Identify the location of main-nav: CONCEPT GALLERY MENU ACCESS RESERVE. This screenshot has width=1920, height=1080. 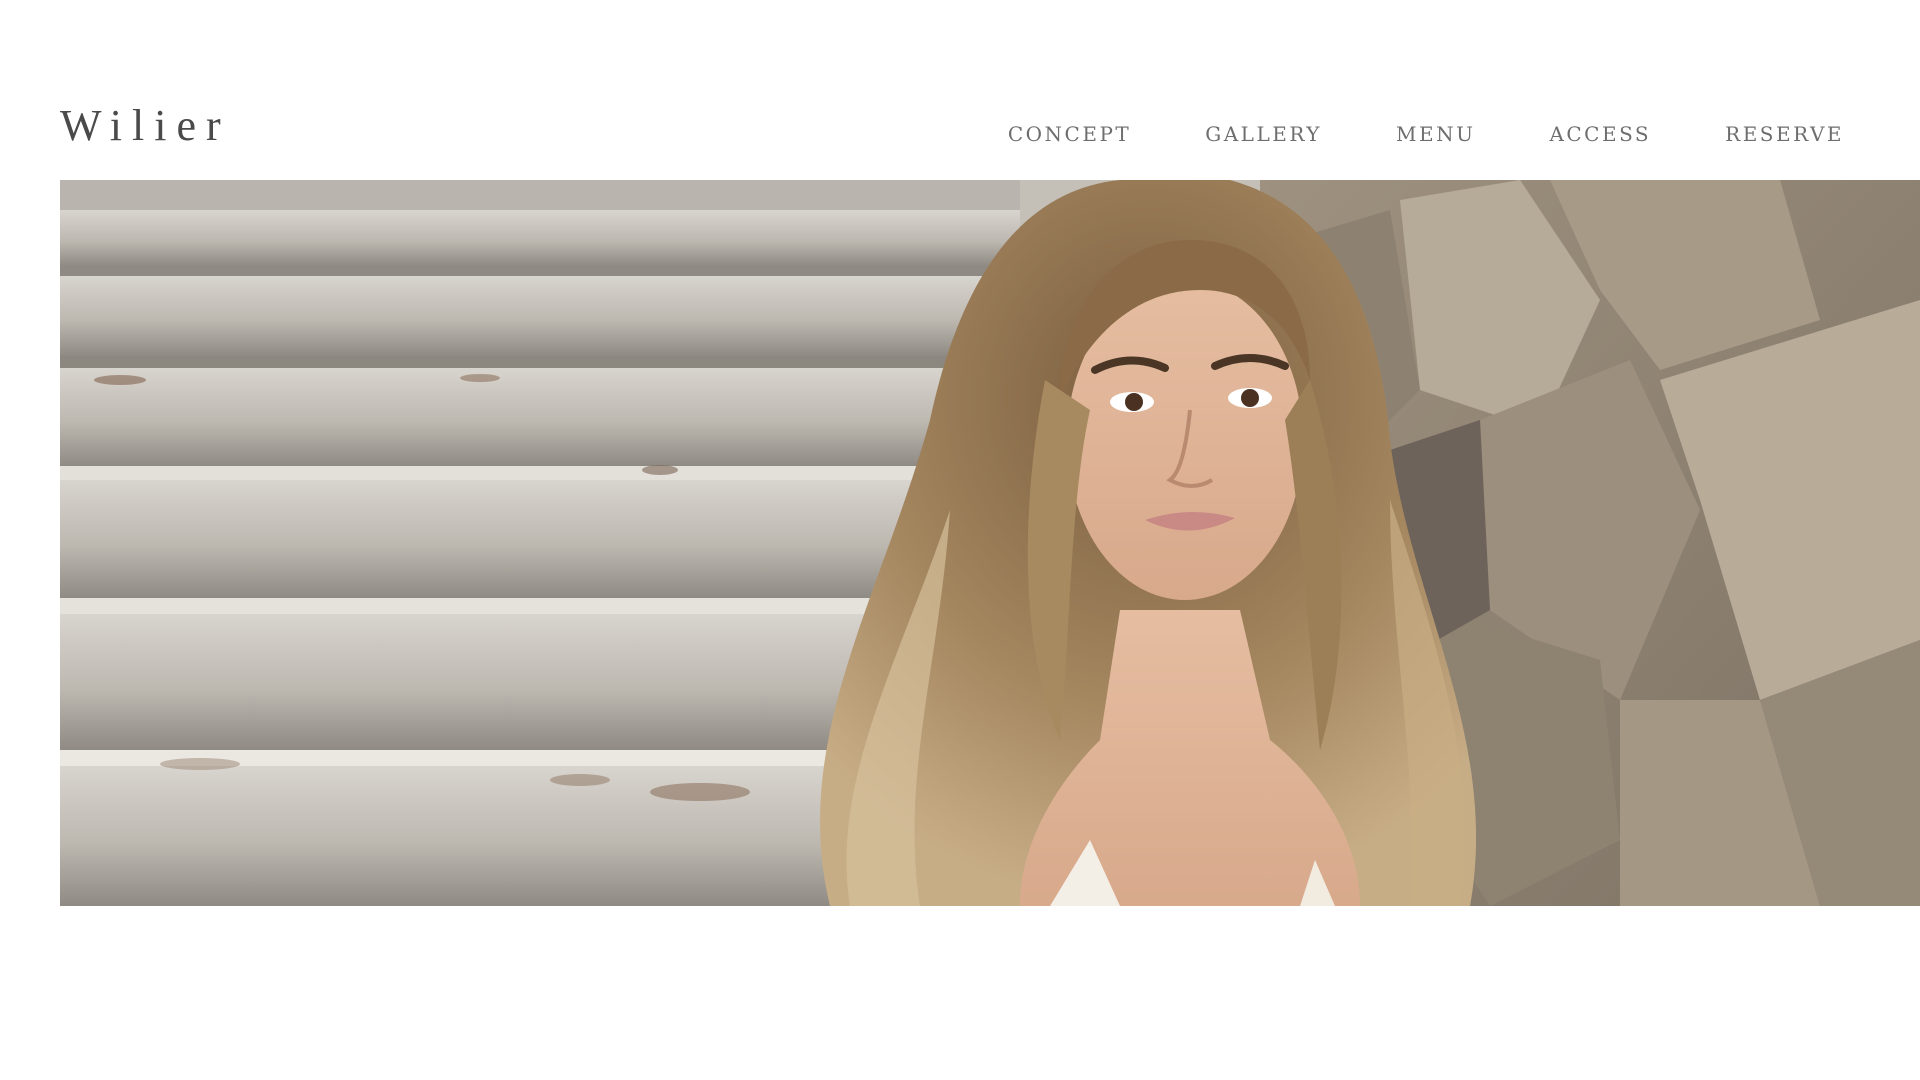
(1426, 134).